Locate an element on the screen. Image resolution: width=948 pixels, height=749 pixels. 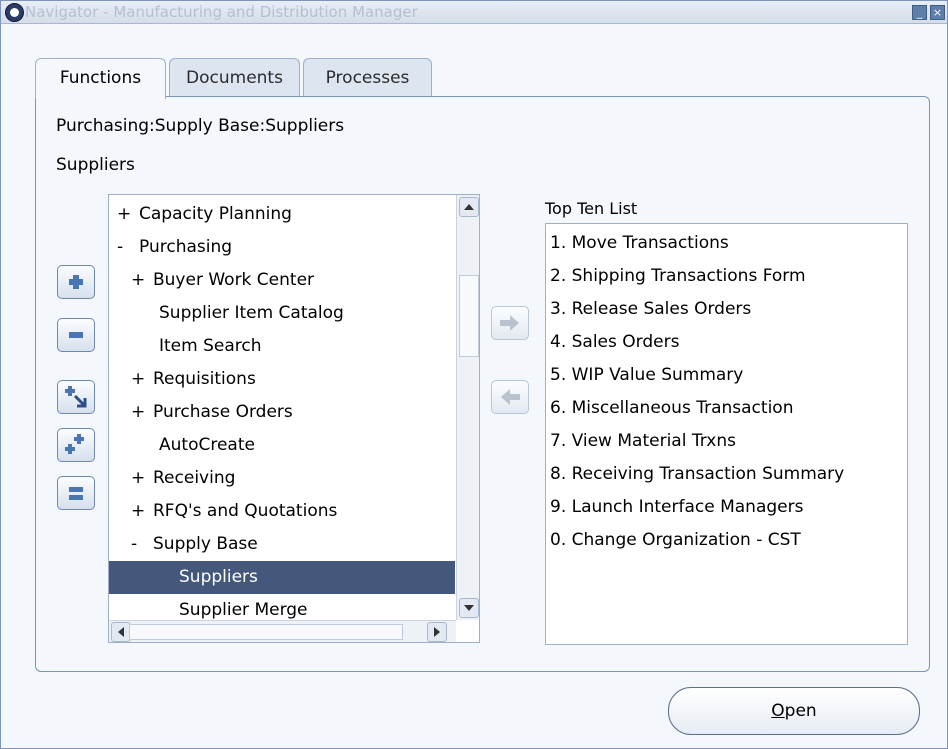
add-to-top-ten-button is located at coordinates (510, 323).